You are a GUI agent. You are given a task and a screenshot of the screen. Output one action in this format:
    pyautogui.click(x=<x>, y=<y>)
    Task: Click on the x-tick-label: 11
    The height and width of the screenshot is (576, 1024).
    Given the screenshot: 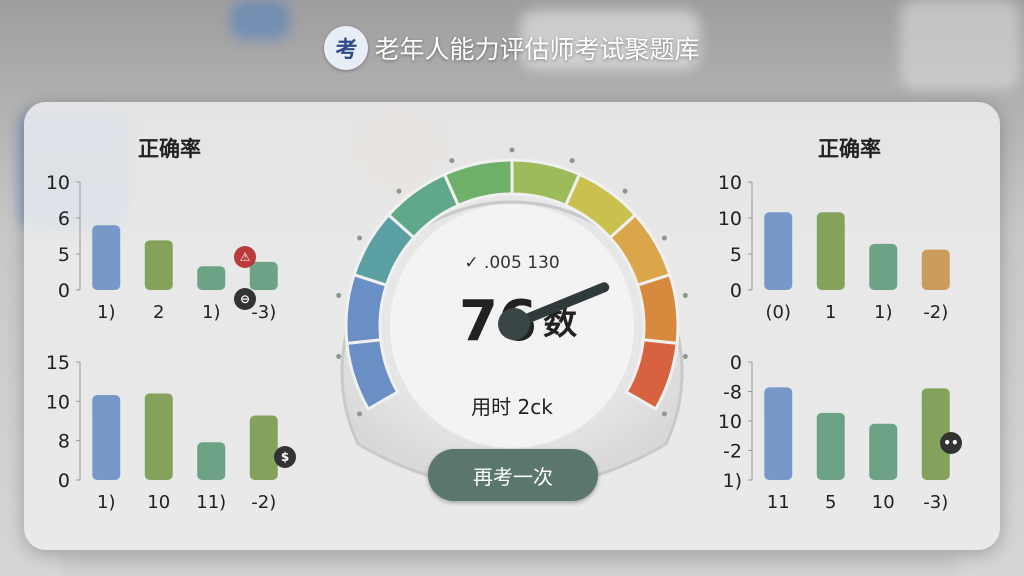 What is the action you would take?
    pyautogui.click(x=778, y=502)
    